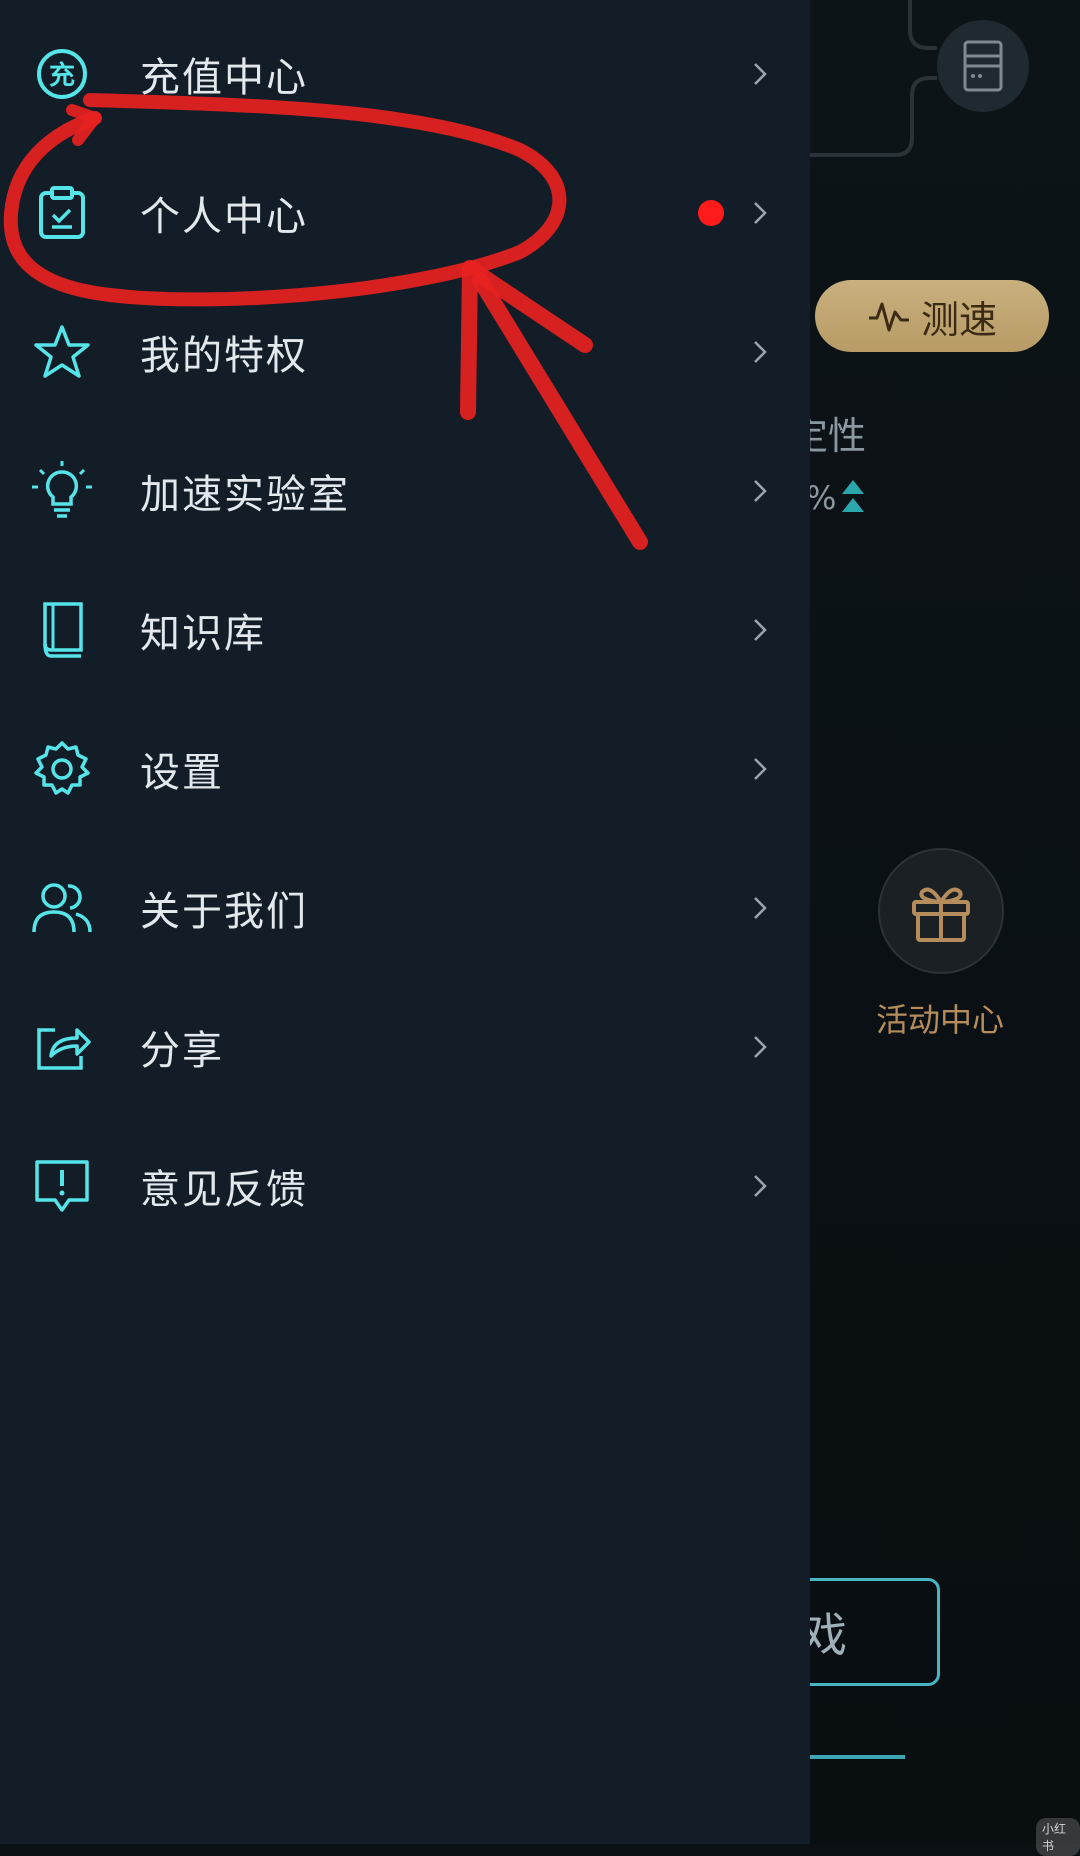 The image size is (1080, 1856). I want to click on recharge-icon: 充, so click(62, 74).